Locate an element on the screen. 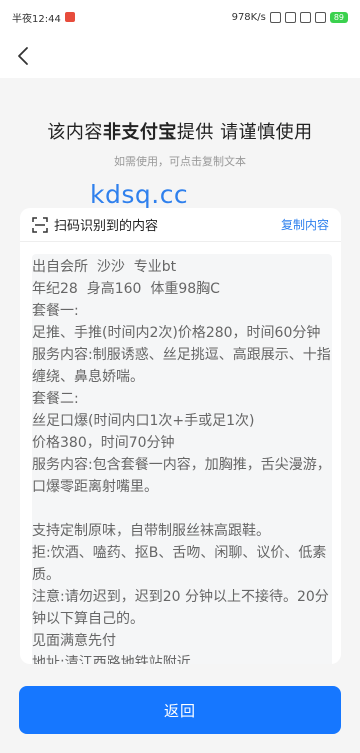  content-line: 地址:清江西路地铁站附近 is located at coordinates (111, 659).